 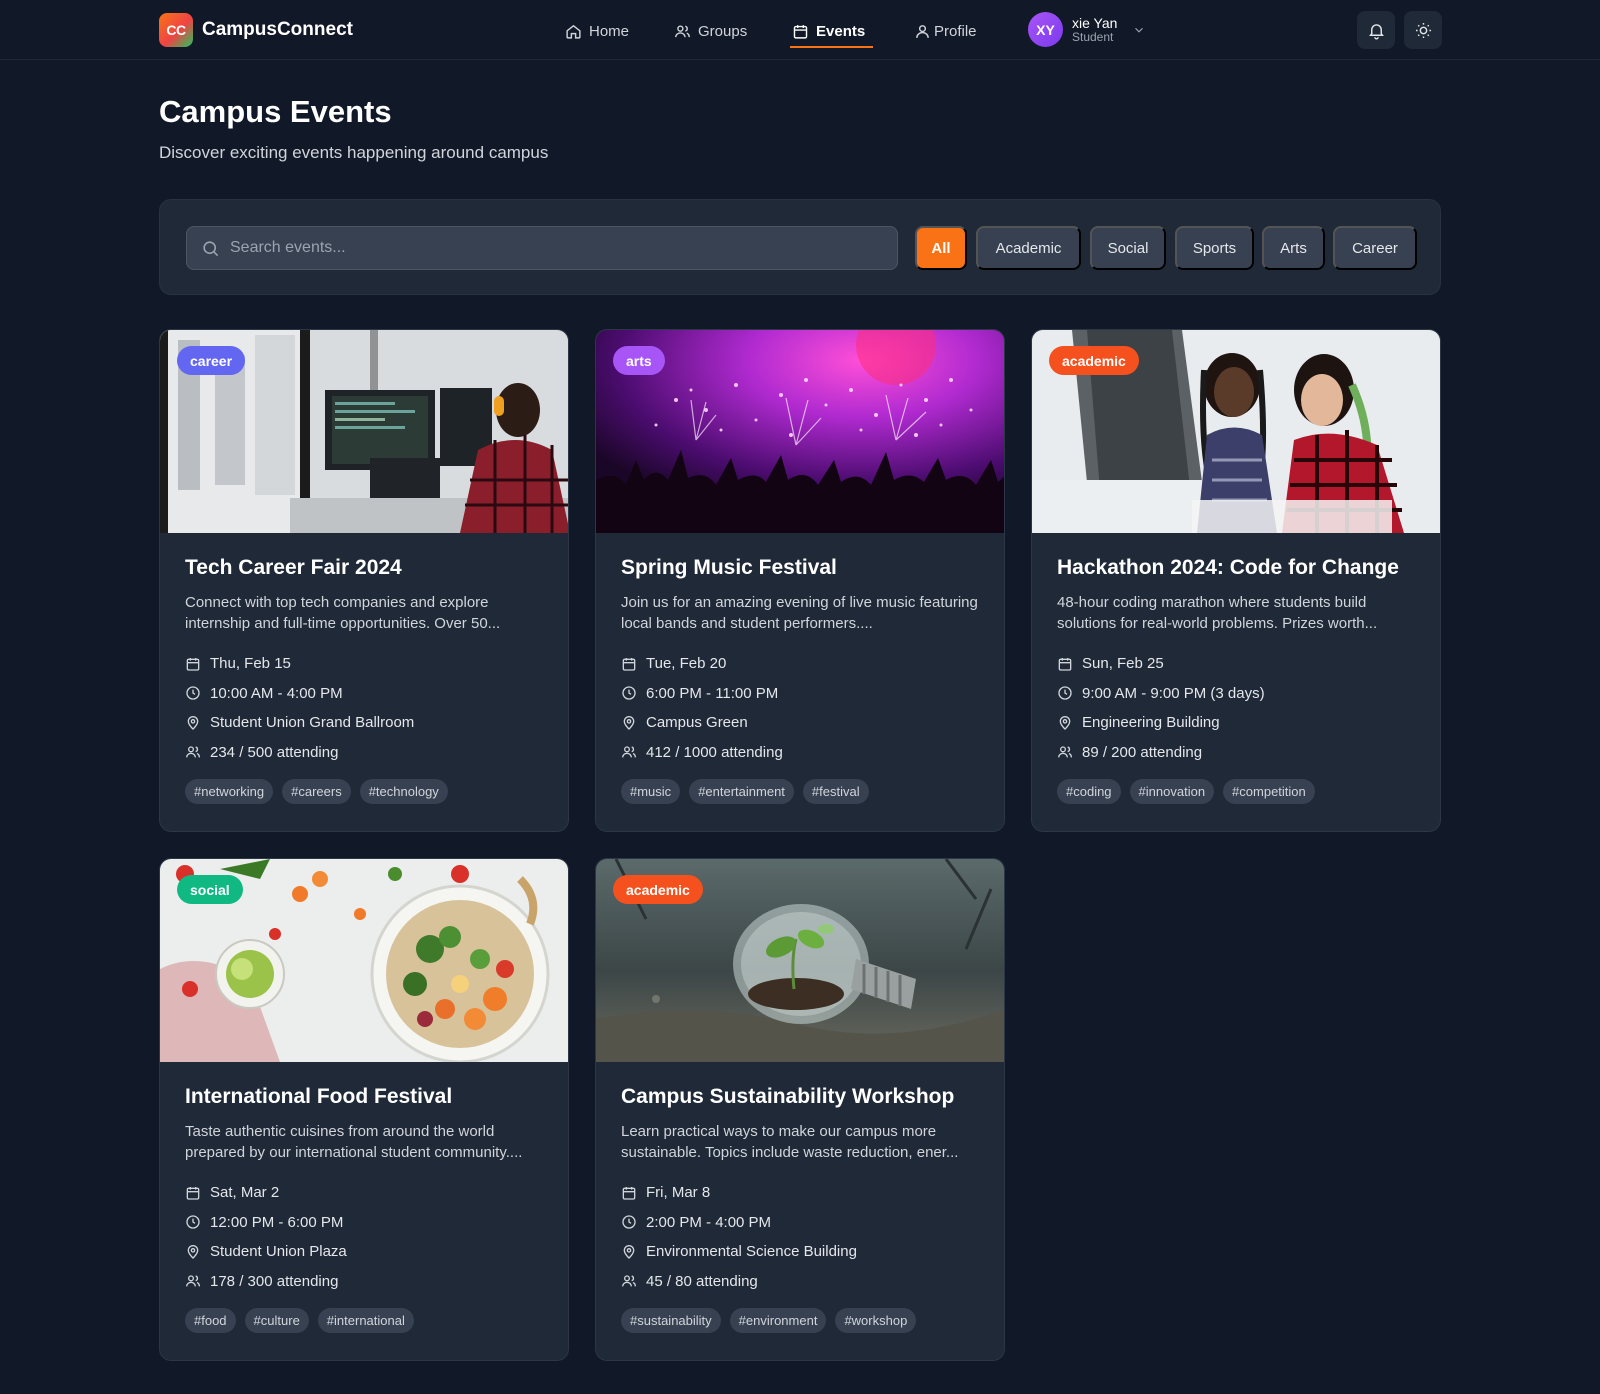 What do you see at coordinates (1093, 36) in the screenshot?
I see `user-role: Student` at bounding box center [1093, 36].